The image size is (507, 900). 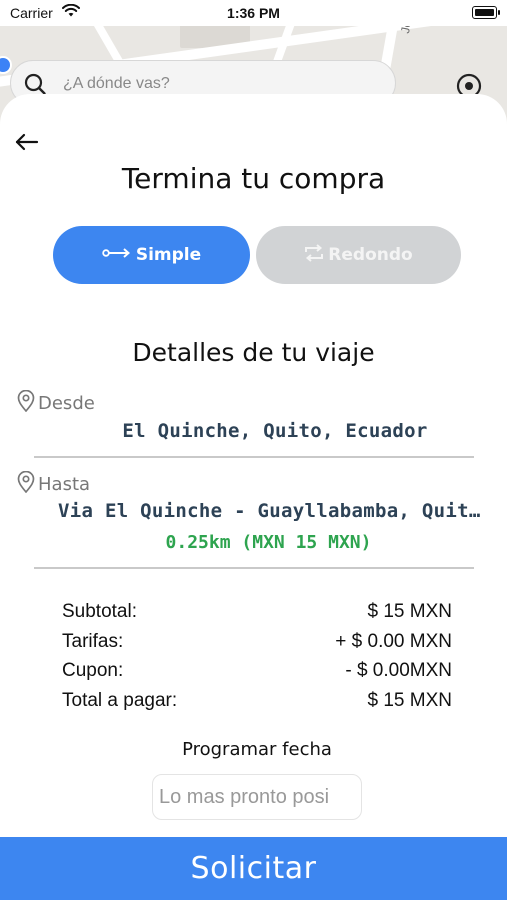 I want to click on summary-row-subtotal: Subtotal: $ 15 MXN, so click(x=257, y=616).